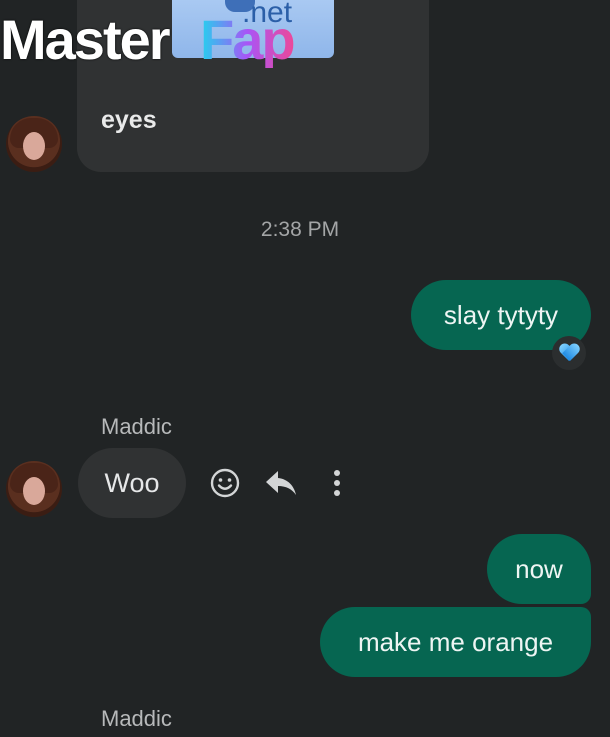 Image resolution: width=610 pixels, height=737 pixels. Describe the element at coordinates (539, 569) in the screenshot. I see `outgoing-message-bubble: now` at that location.